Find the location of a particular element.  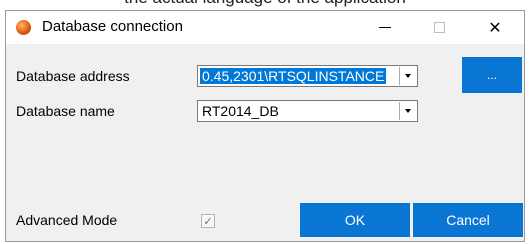

maximize-icon is located at coordinates (439, 27).